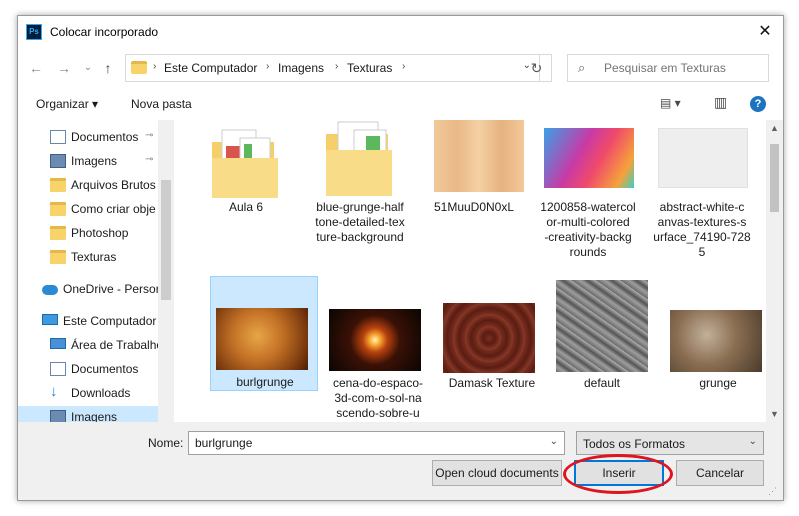  What do you see at coordinates (100, 233) in the screenshot?
I see `nav-item-label: Photoshop` at bounding box center [100, 233].